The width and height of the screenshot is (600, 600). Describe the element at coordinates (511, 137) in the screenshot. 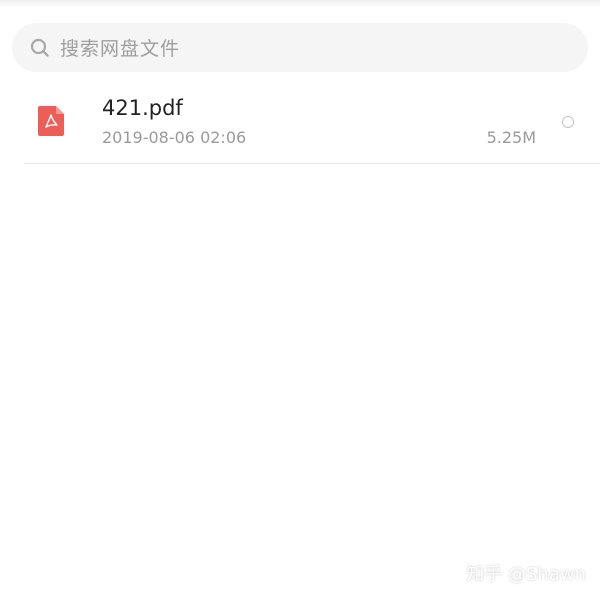

I see `file-size: 5.25M` at that location.